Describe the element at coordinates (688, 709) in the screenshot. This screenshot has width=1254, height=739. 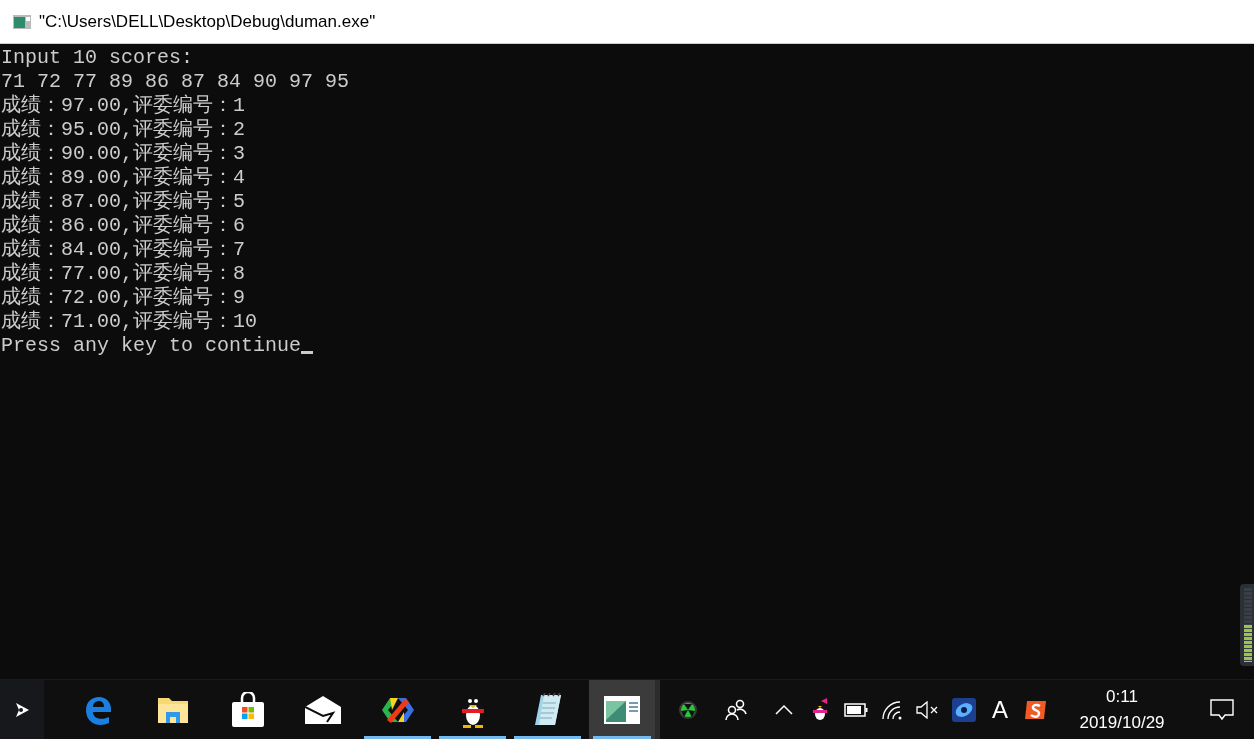
I see `radiation-icon` at that location.